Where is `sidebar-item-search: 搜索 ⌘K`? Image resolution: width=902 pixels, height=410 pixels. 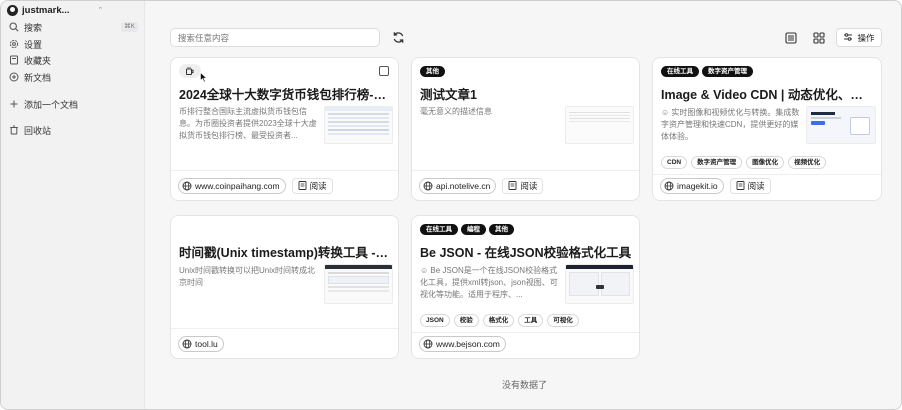
sidebar-item-search: 搜索 ⌘K is located at coordinates (73, 27).